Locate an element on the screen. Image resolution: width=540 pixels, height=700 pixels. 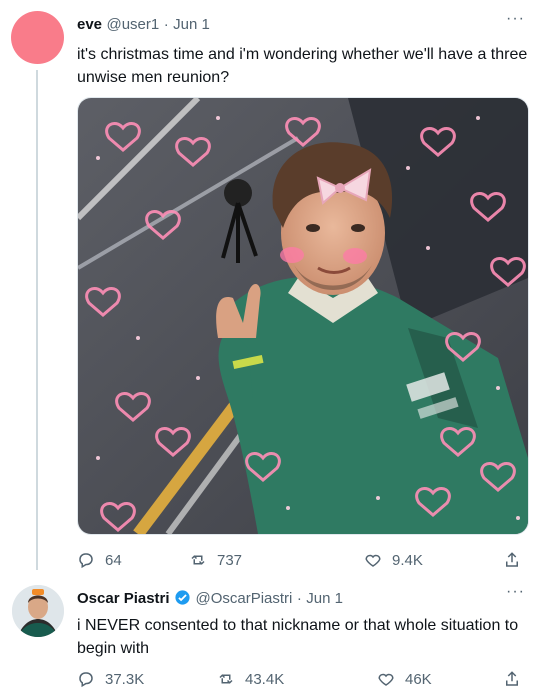
like-count: 9.4K is located at coordinates (407, 560).